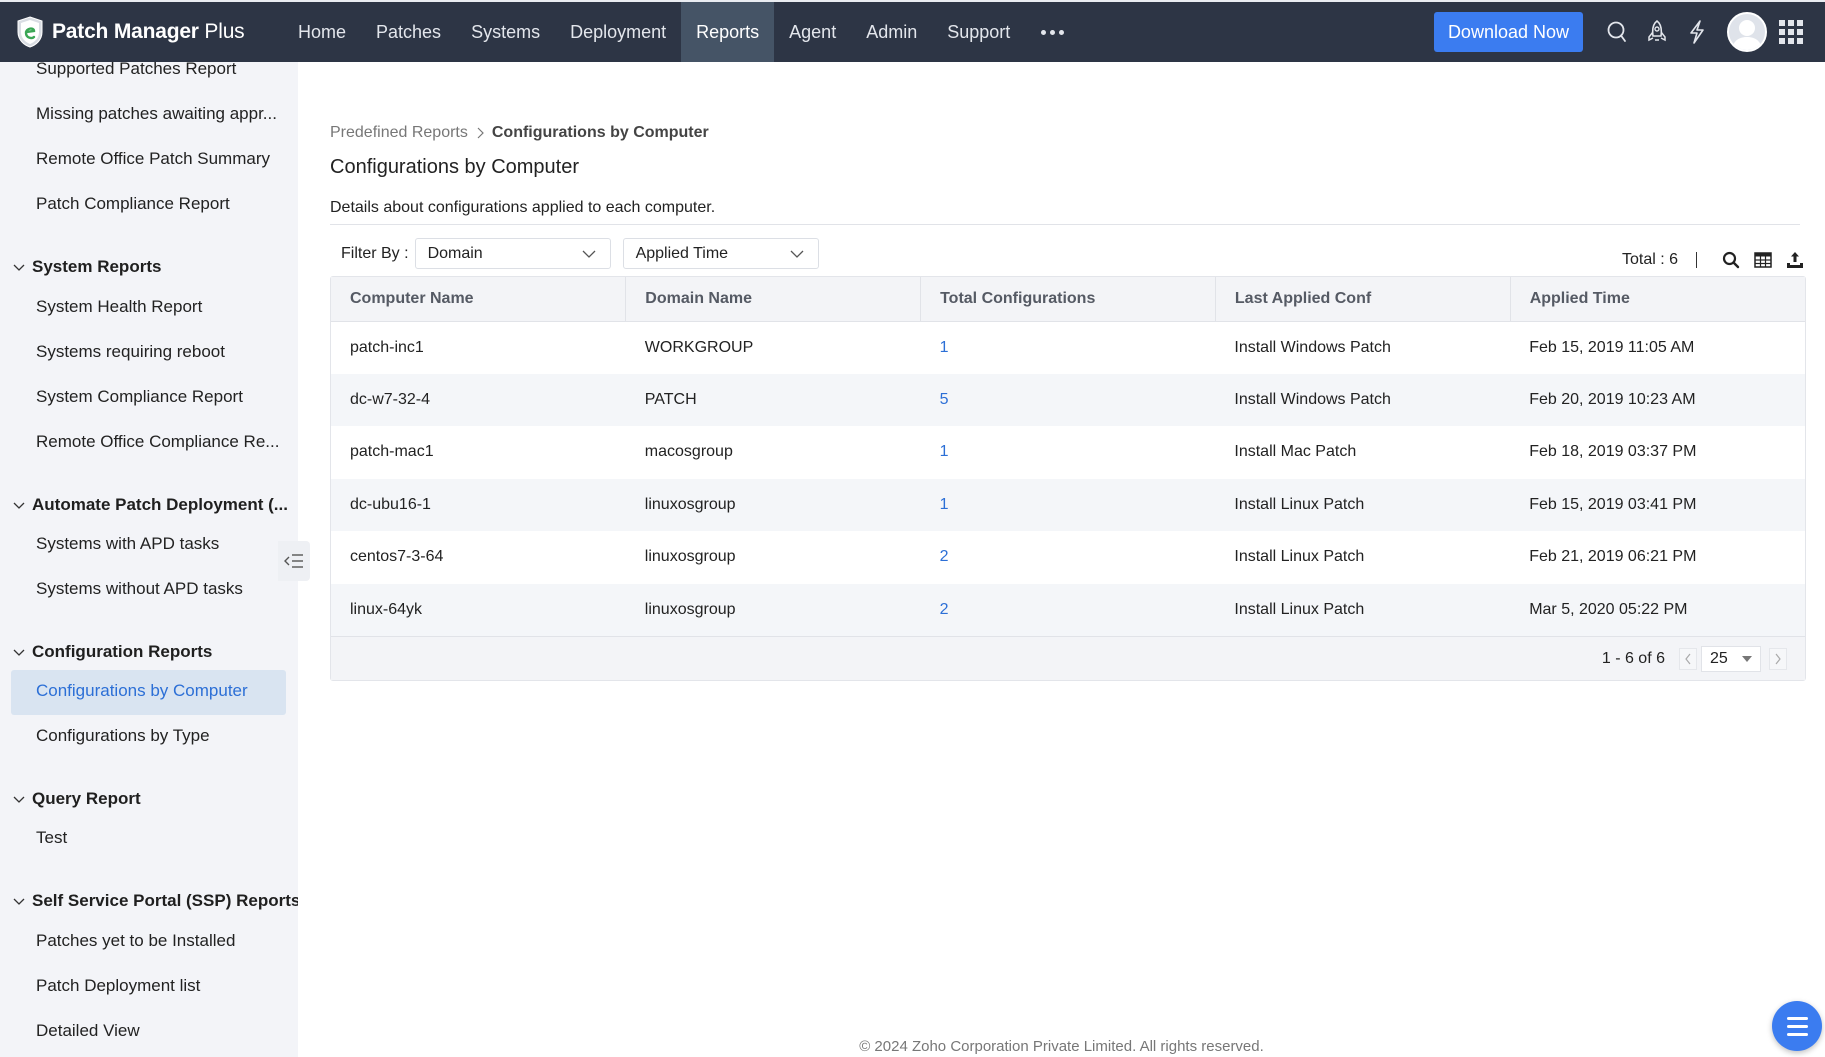 The height and width of the screenshot is (1057, 1825). Describe the element at coordinates (773, 452) in the screenshot. I see `cell-domain-name: macosgroup` at that location.